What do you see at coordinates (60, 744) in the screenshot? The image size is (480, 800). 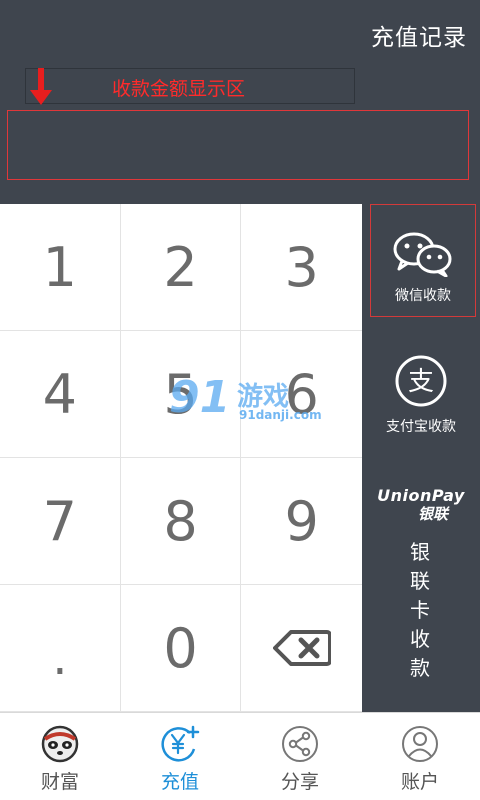 I see `panda-avatar-icon` at bounding box center [60, 744].